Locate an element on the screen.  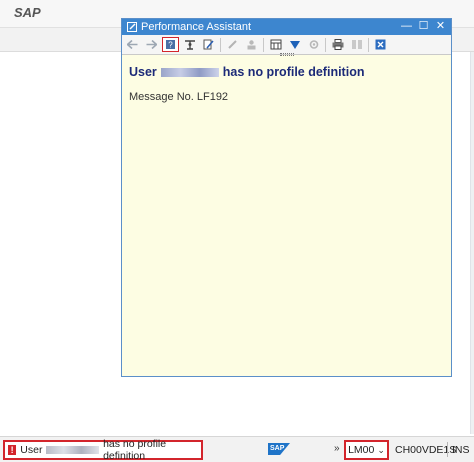
sap-logo: SAP is located at coordinates (279, 449).